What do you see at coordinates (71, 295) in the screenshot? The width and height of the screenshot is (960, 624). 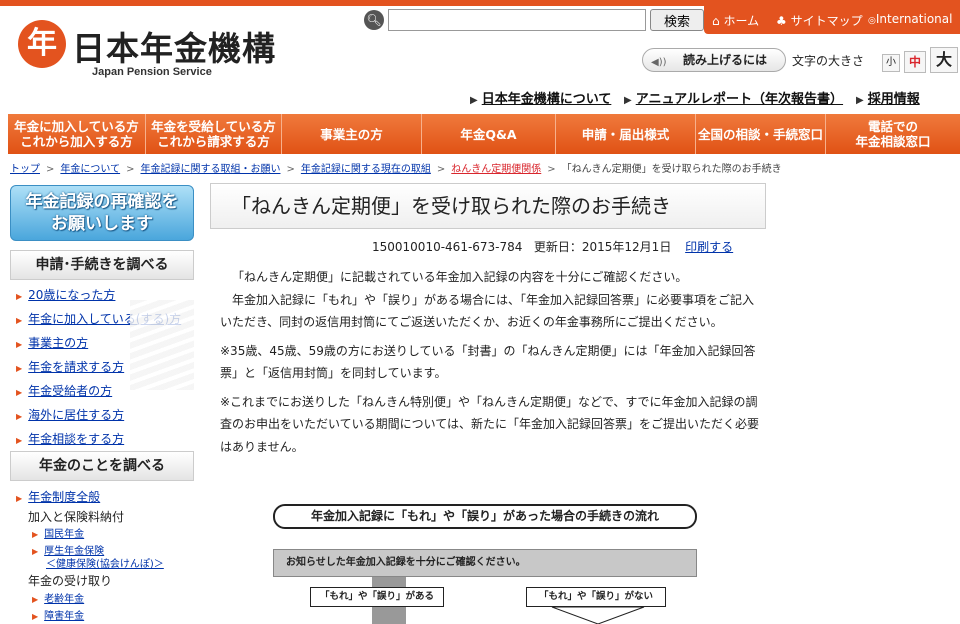 I see `sidebar-link: 20歳になった方` at bounding box center [71, 295].